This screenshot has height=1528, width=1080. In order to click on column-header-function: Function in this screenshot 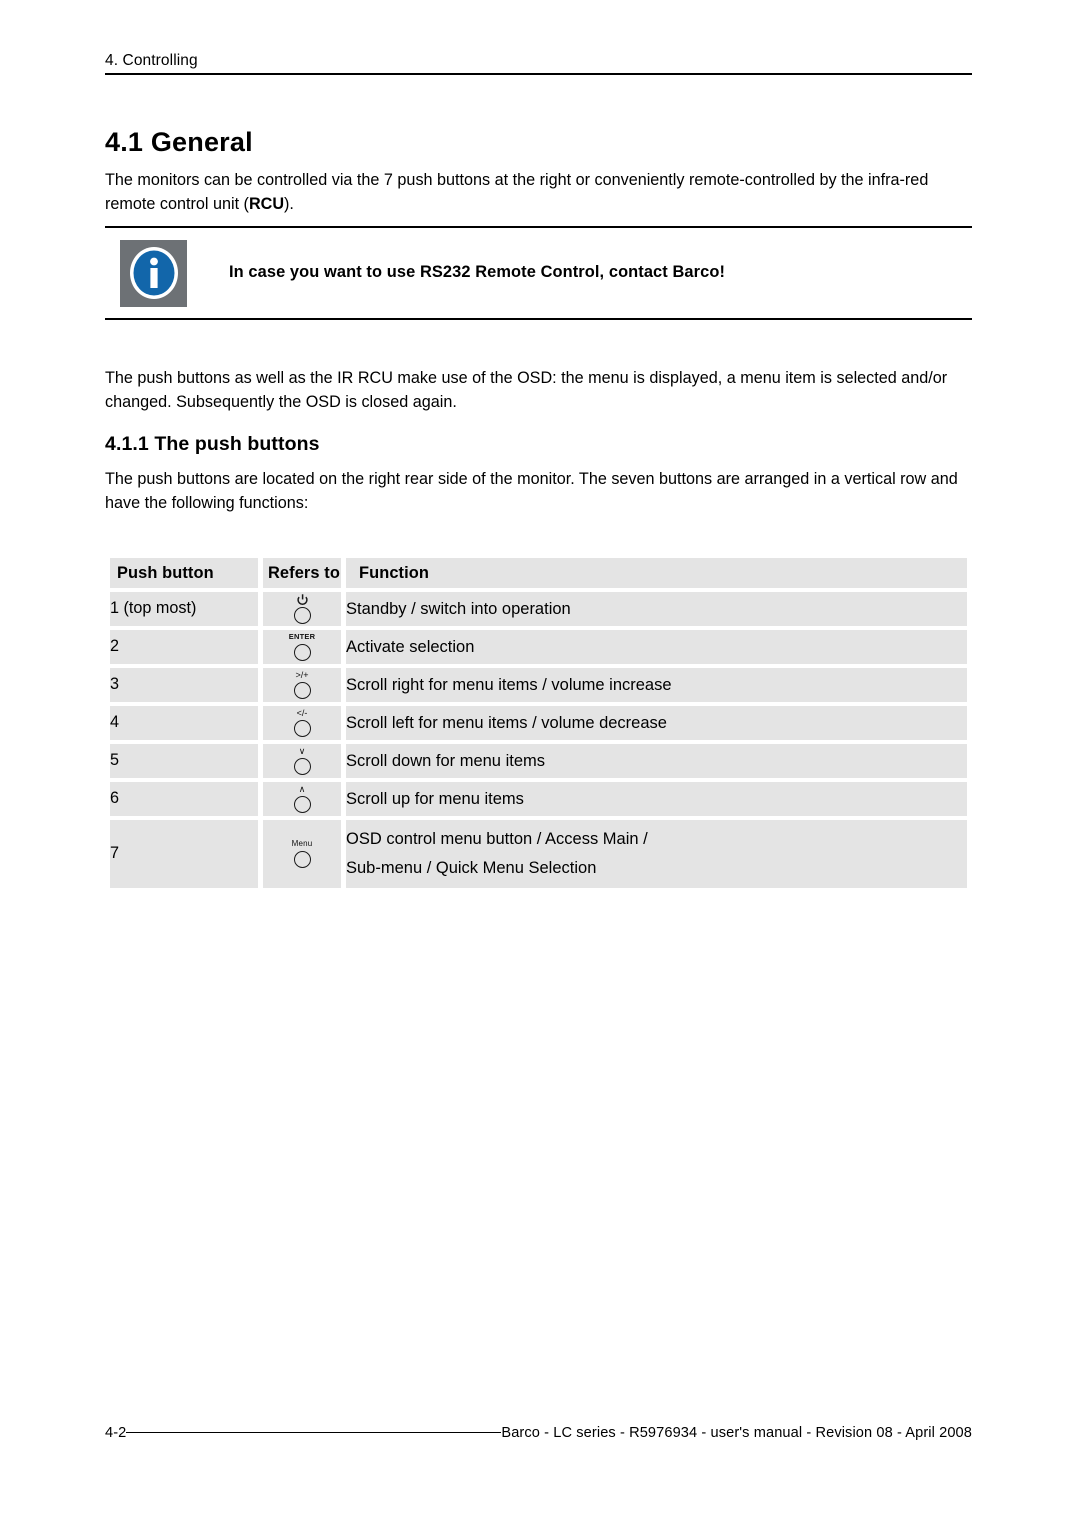, I will do `click(656, 573)`.